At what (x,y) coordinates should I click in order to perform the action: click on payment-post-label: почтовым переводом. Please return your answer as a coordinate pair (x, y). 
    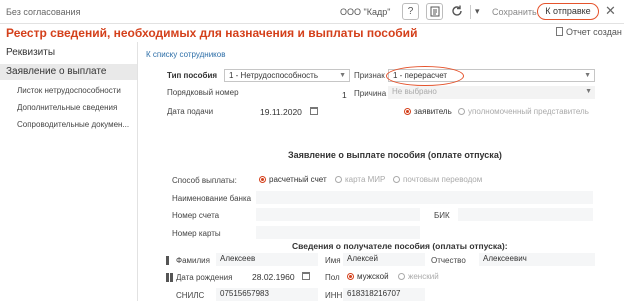
    Looking at the image, I should click on (443, 179).